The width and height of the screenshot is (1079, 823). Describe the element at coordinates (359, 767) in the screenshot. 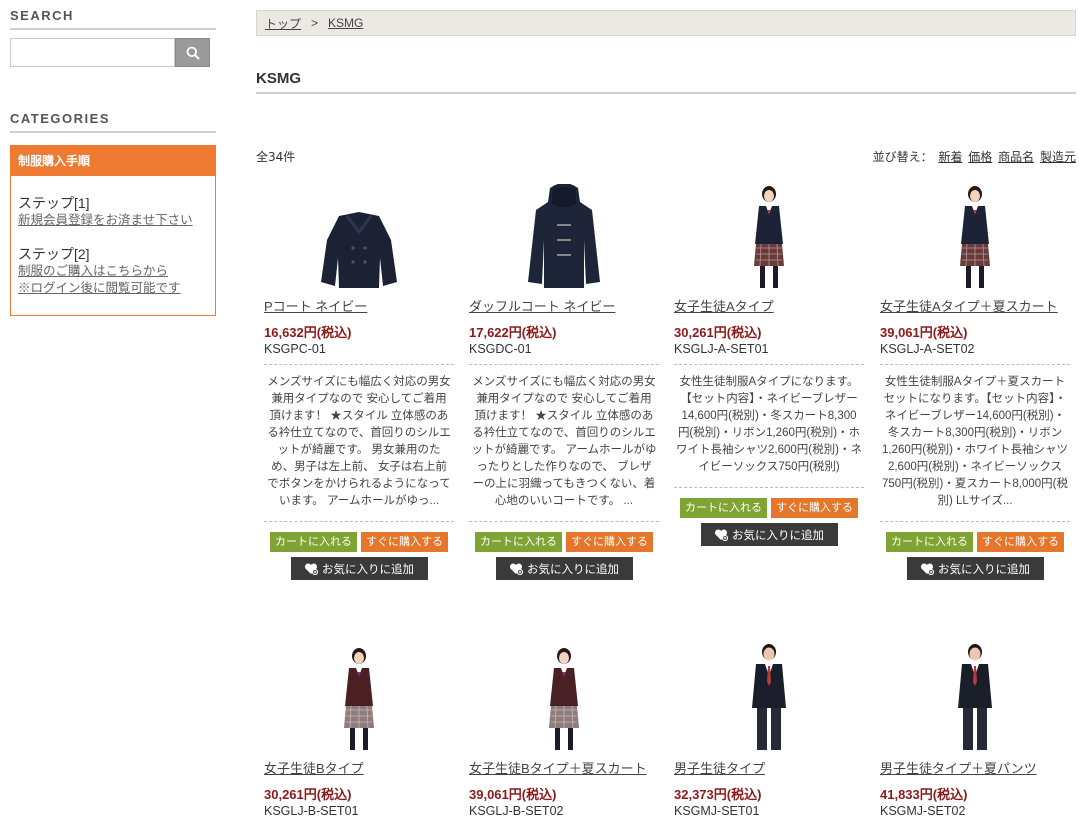

I see `product-name-link: 女子生徒Bタイプ` at that location.